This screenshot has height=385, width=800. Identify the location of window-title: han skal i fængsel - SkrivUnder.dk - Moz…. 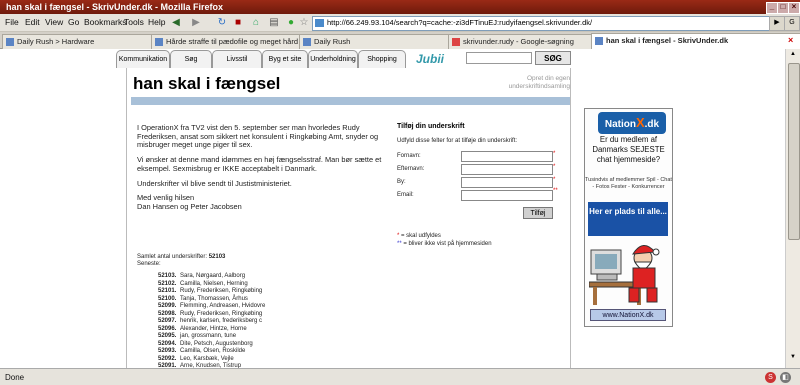
(115, 7).